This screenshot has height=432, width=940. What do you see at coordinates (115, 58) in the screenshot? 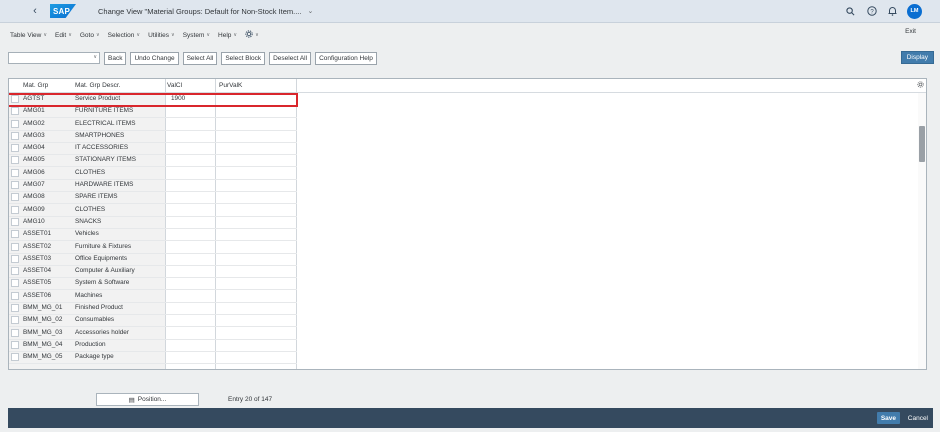
I see `back-button: Back` at bounding box center [115, 58].